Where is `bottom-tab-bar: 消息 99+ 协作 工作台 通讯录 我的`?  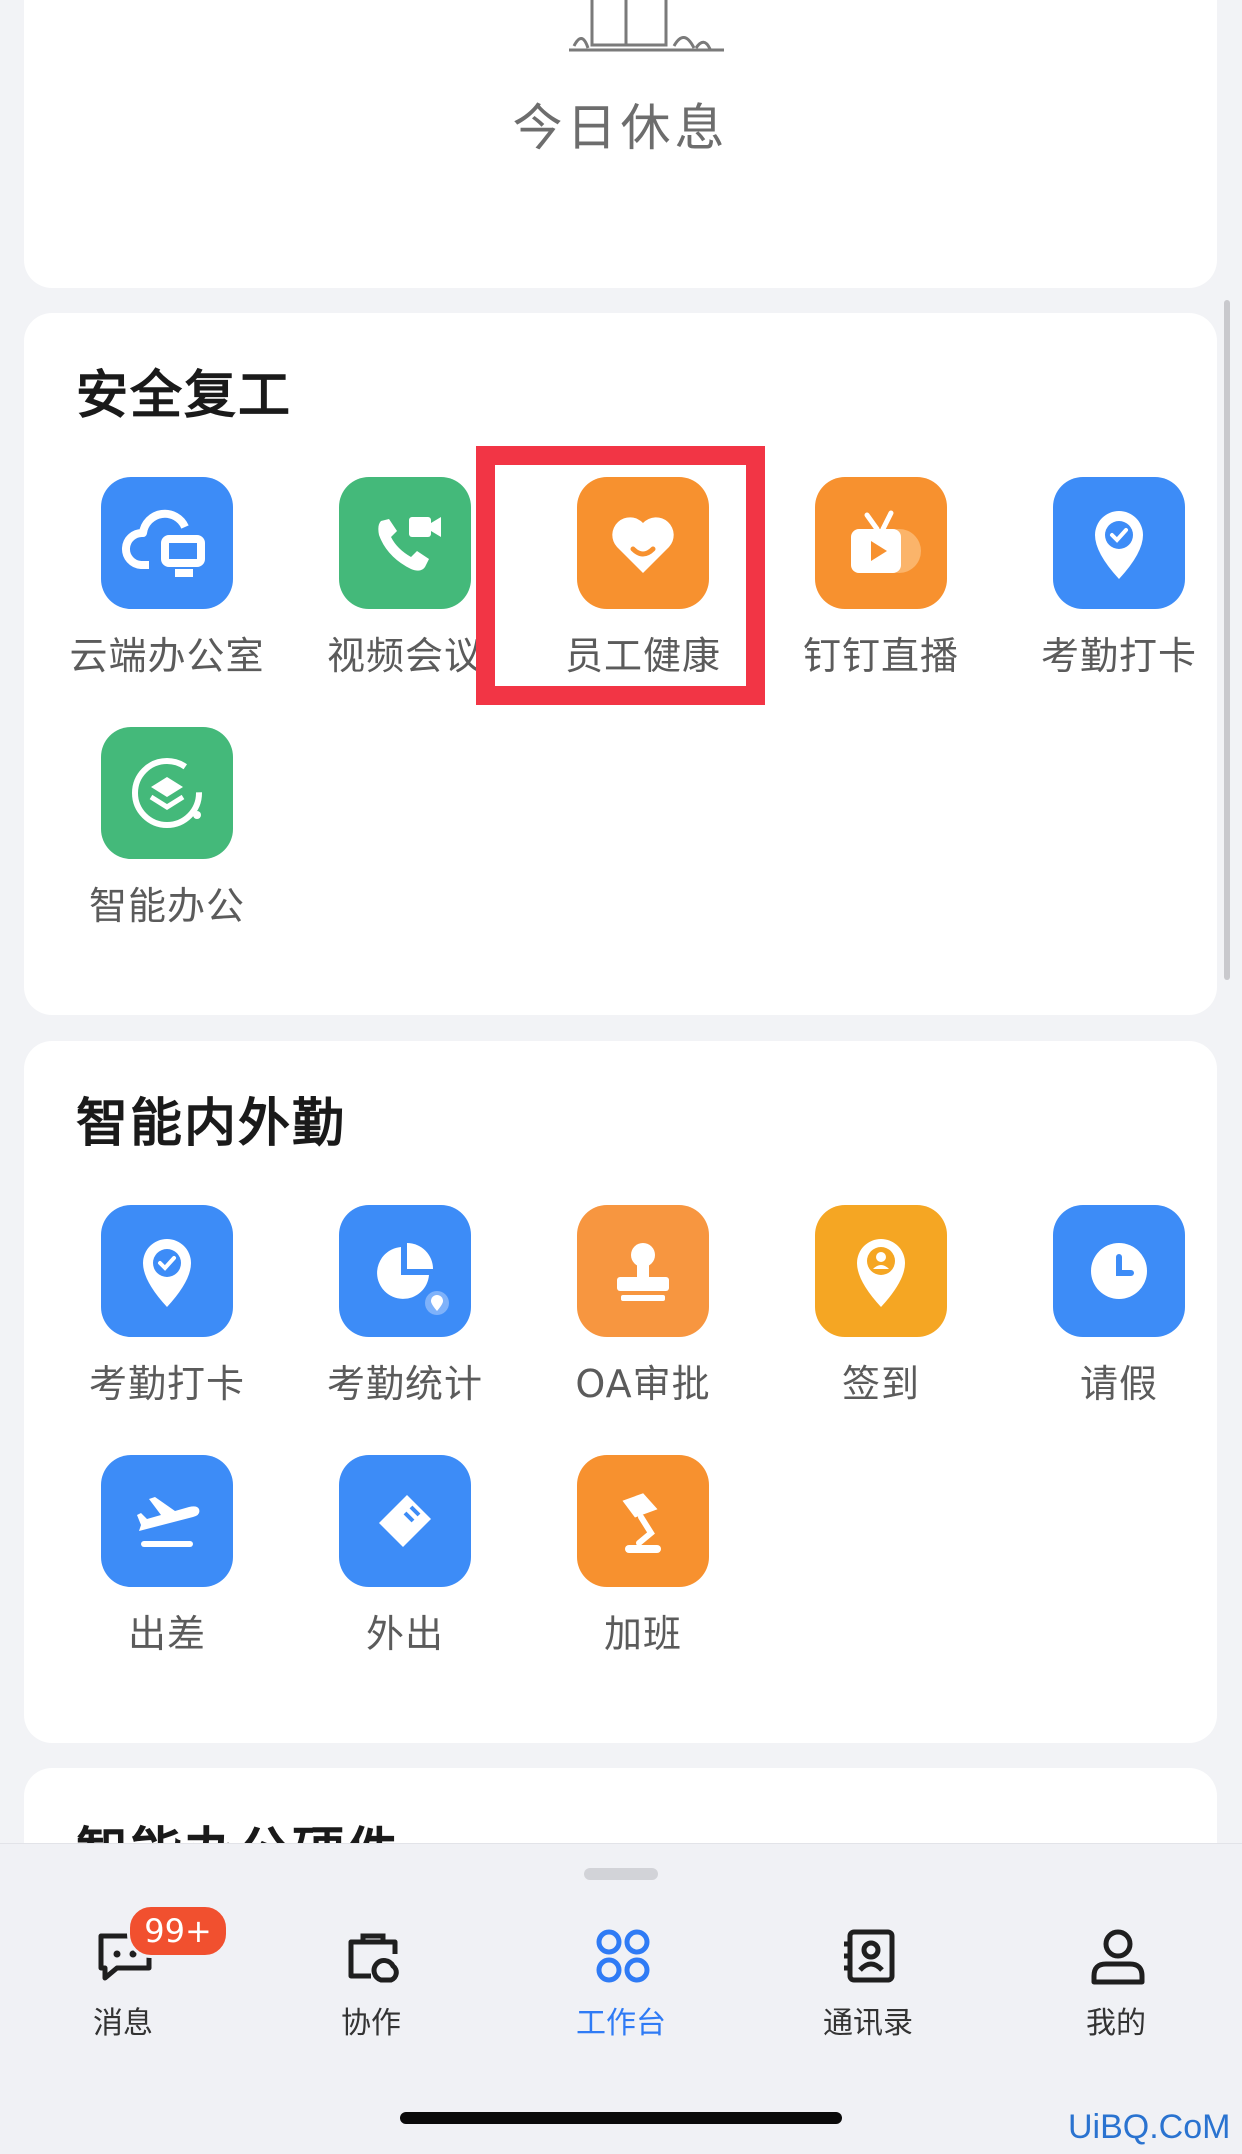
bottom-tab-bar: 消息 99+ 协作 工作台 通讯录 我的 is located at coordinates (621, 1998).